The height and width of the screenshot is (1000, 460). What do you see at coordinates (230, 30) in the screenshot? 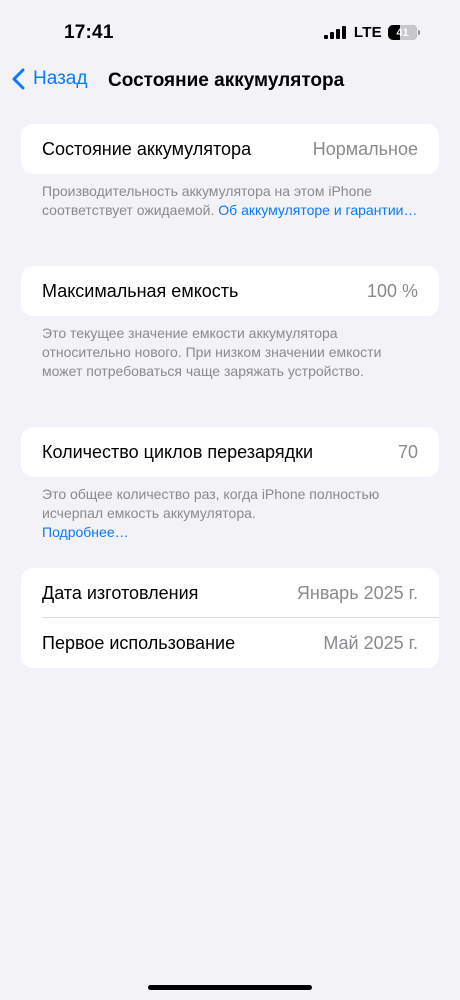
I see `status-bar: 17:41 LTE 41` at bounding box center [230, 30].